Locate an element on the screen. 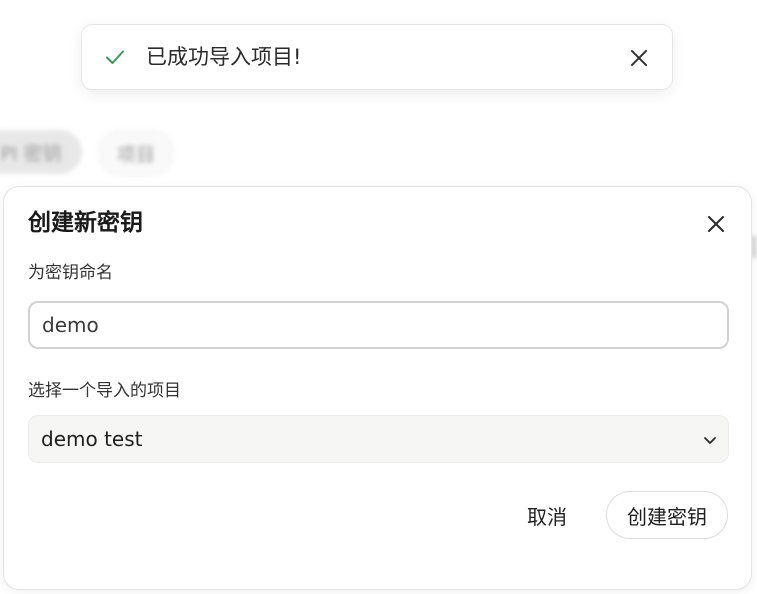  chevron-down-icon is located at coordinates (710, 440).